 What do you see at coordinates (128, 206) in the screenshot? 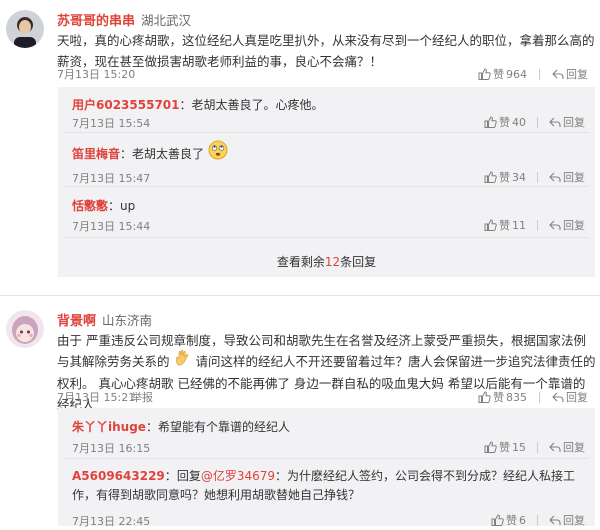
I see `reply-text: up` at bounding box center [128, 206].